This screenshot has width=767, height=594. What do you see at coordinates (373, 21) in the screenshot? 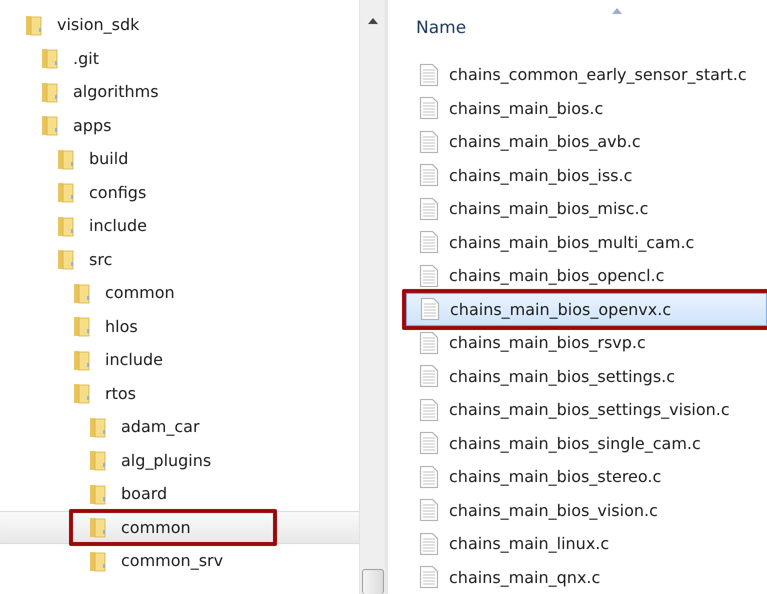
I see `scroll-up-icon` at bounding box center [373, 21].